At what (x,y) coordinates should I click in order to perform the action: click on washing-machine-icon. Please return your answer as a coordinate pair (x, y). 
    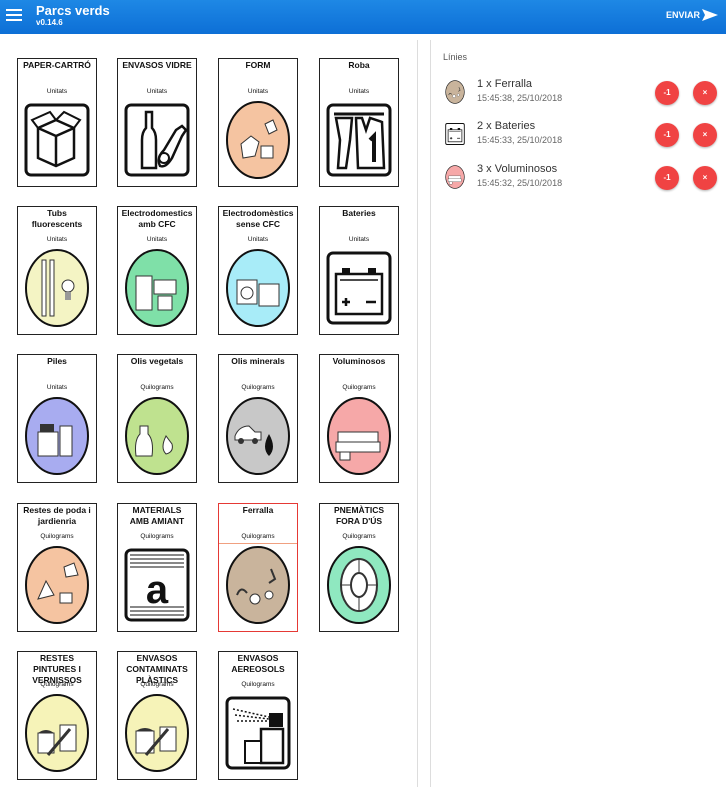
    Looking at the image, I should click on (258, 288).